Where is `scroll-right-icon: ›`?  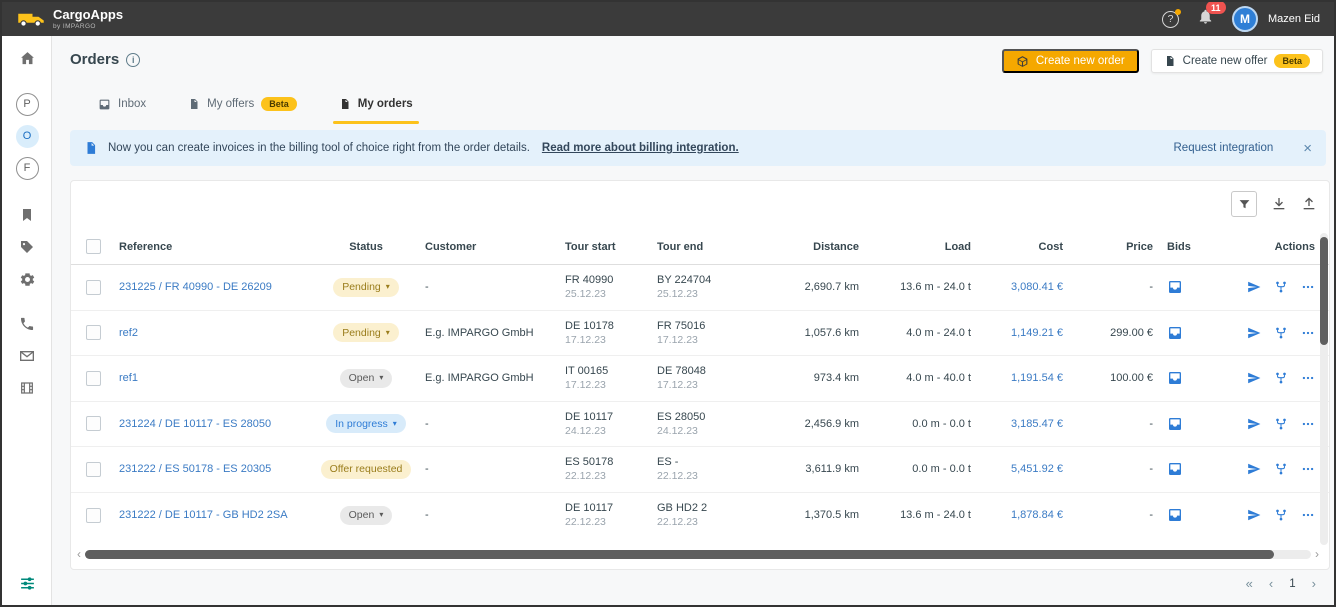
scroll-right-icon: › is located at coordinates (1317, 554).